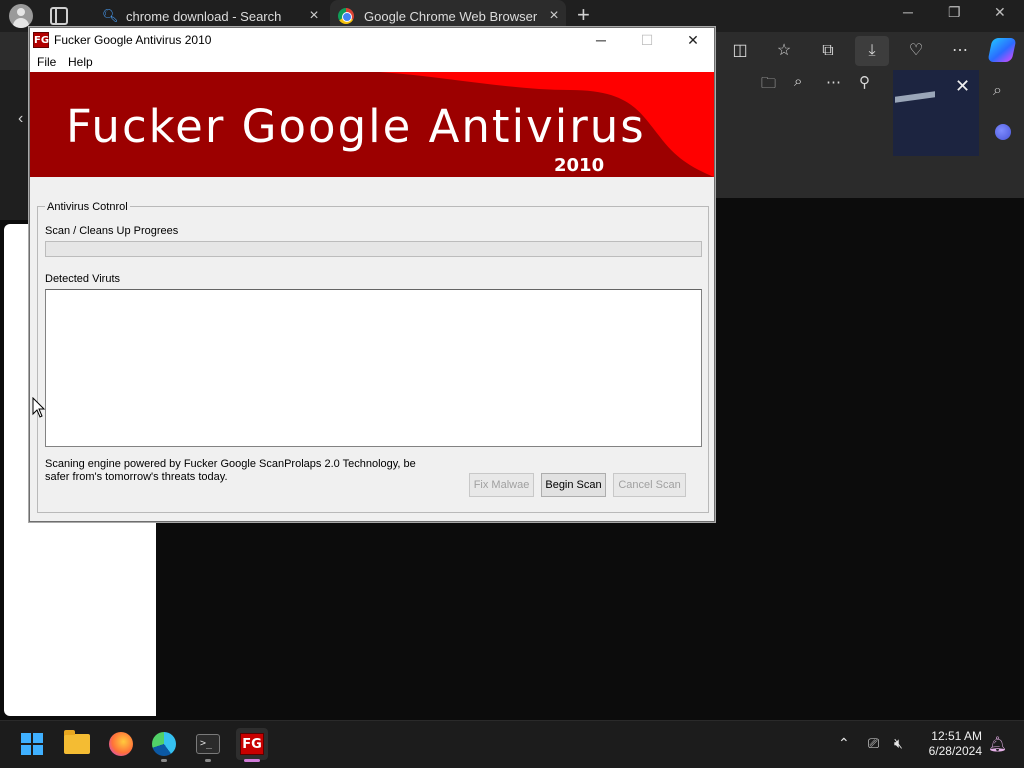 The height and width of the screenshot is (768, 1024). I want to click on edge-icon, so click(164, 744).